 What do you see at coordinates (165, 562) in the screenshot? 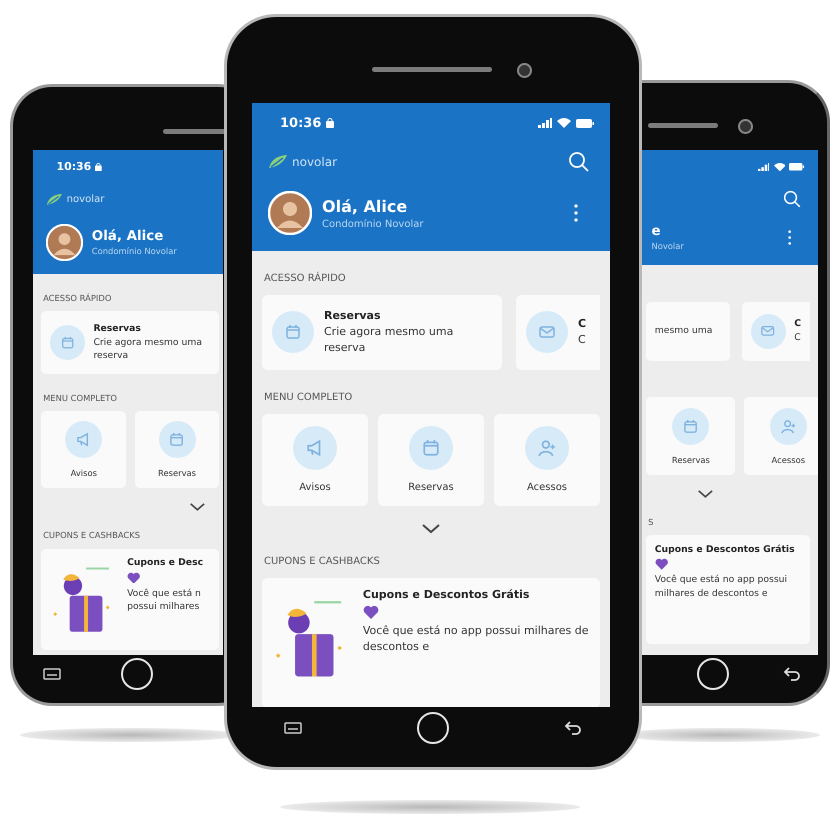
I see `coupon-title: Cupons e Desc` at bounding box center [165, 562].